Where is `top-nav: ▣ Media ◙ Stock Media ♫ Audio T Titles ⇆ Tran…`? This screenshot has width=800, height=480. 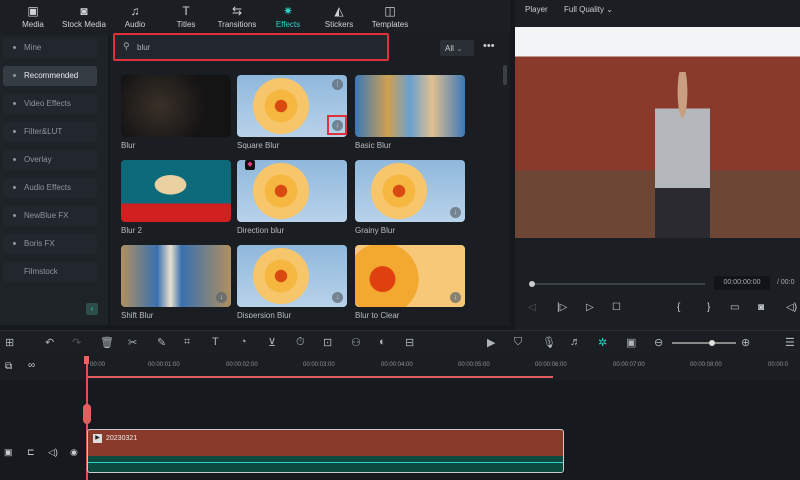
top-nav: ▣ Media ◙ Stock Media ♫ Audio T Titles ⇆ Tran… is located at coordinates (255, 17).